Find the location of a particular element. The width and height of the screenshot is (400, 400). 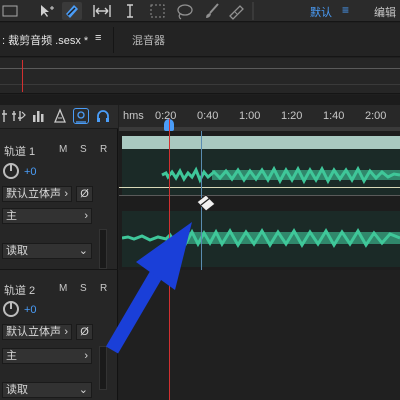

tab-mixer: 混音器 is located at coordinates (148, 40).